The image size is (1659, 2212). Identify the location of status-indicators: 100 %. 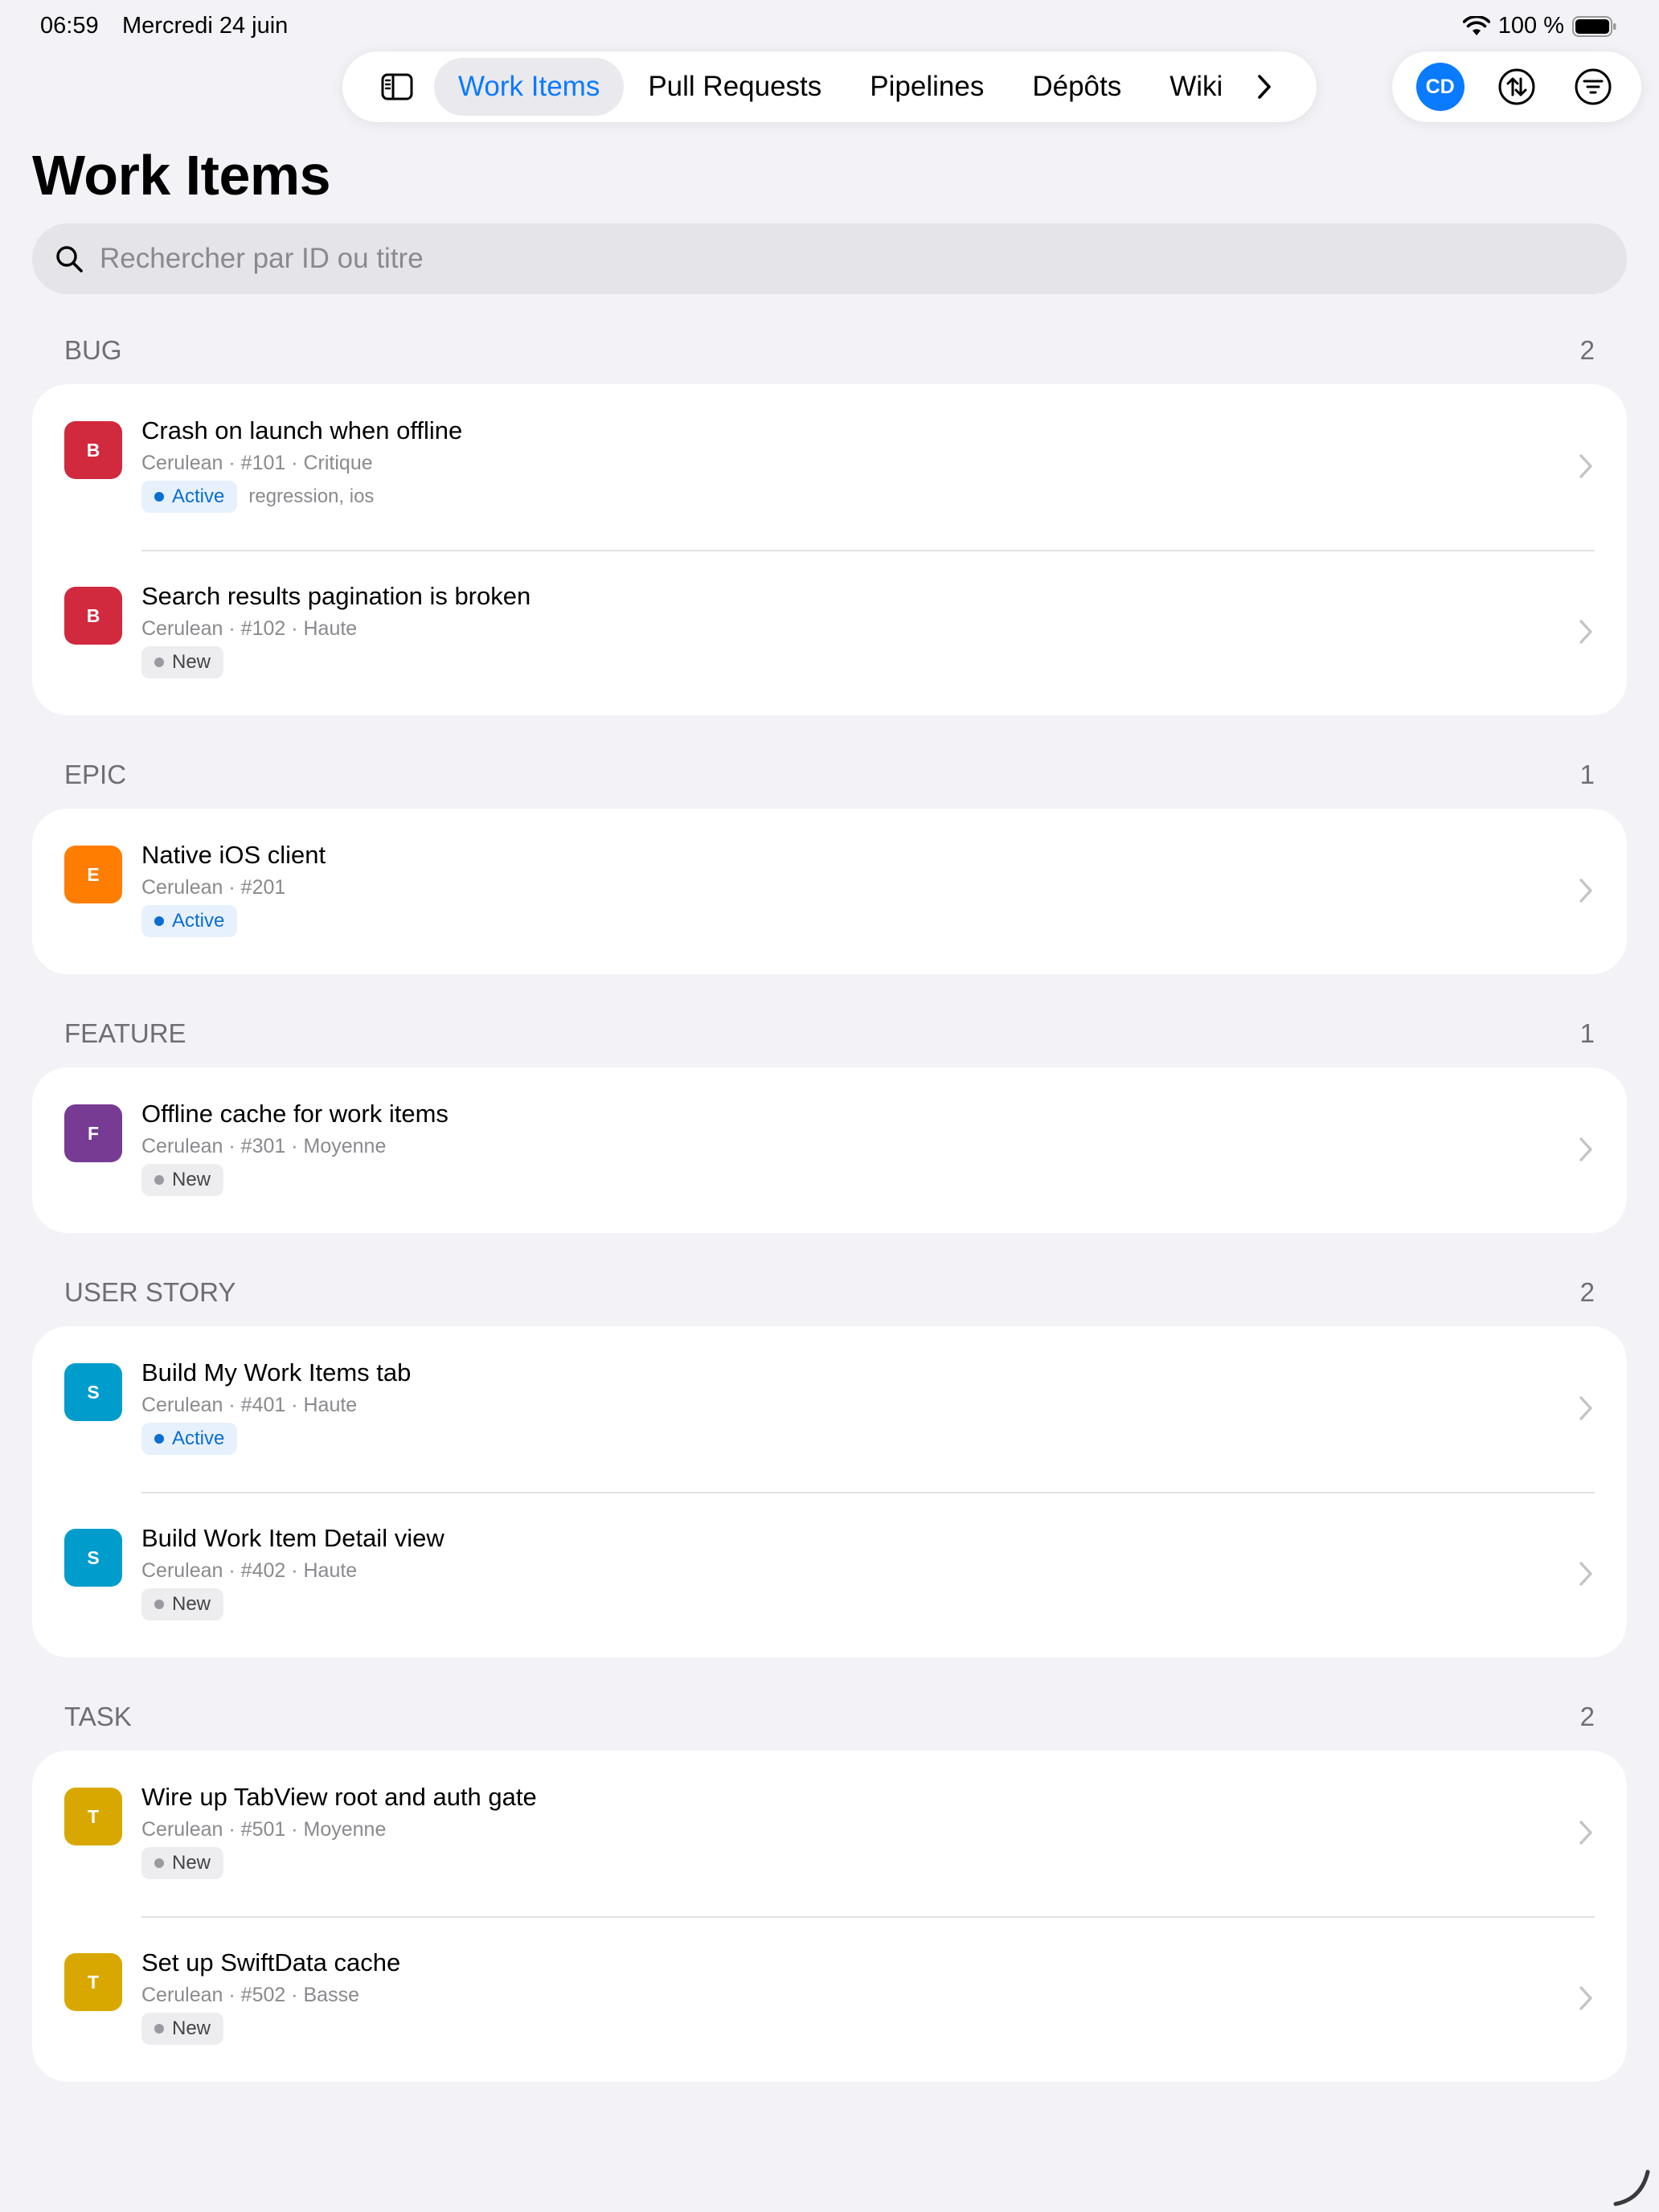
(1539, 26).